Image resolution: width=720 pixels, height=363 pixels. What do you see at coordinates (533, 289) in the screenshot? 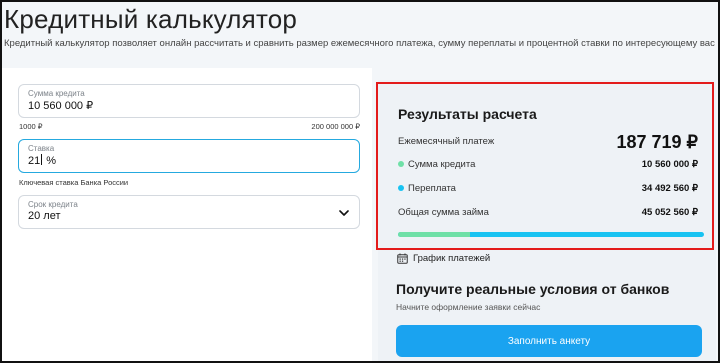
I see `cta-title: Получите реальные условия от банков` at bounding box center [533, 289].